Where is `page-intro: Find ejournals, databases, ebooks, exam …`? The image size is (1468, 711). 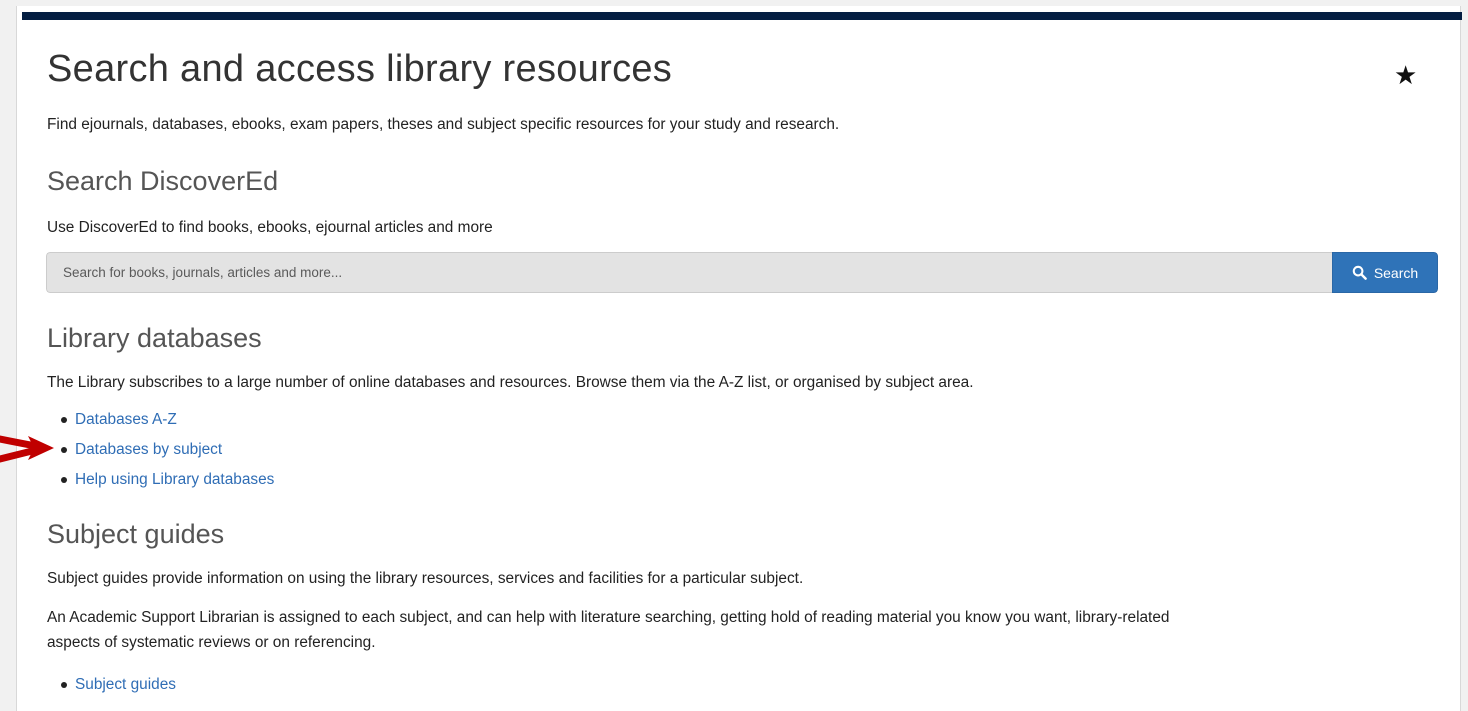
page-intro: Find ejournals, databases, ebooks, exam … is located at coordinates (443, 124).